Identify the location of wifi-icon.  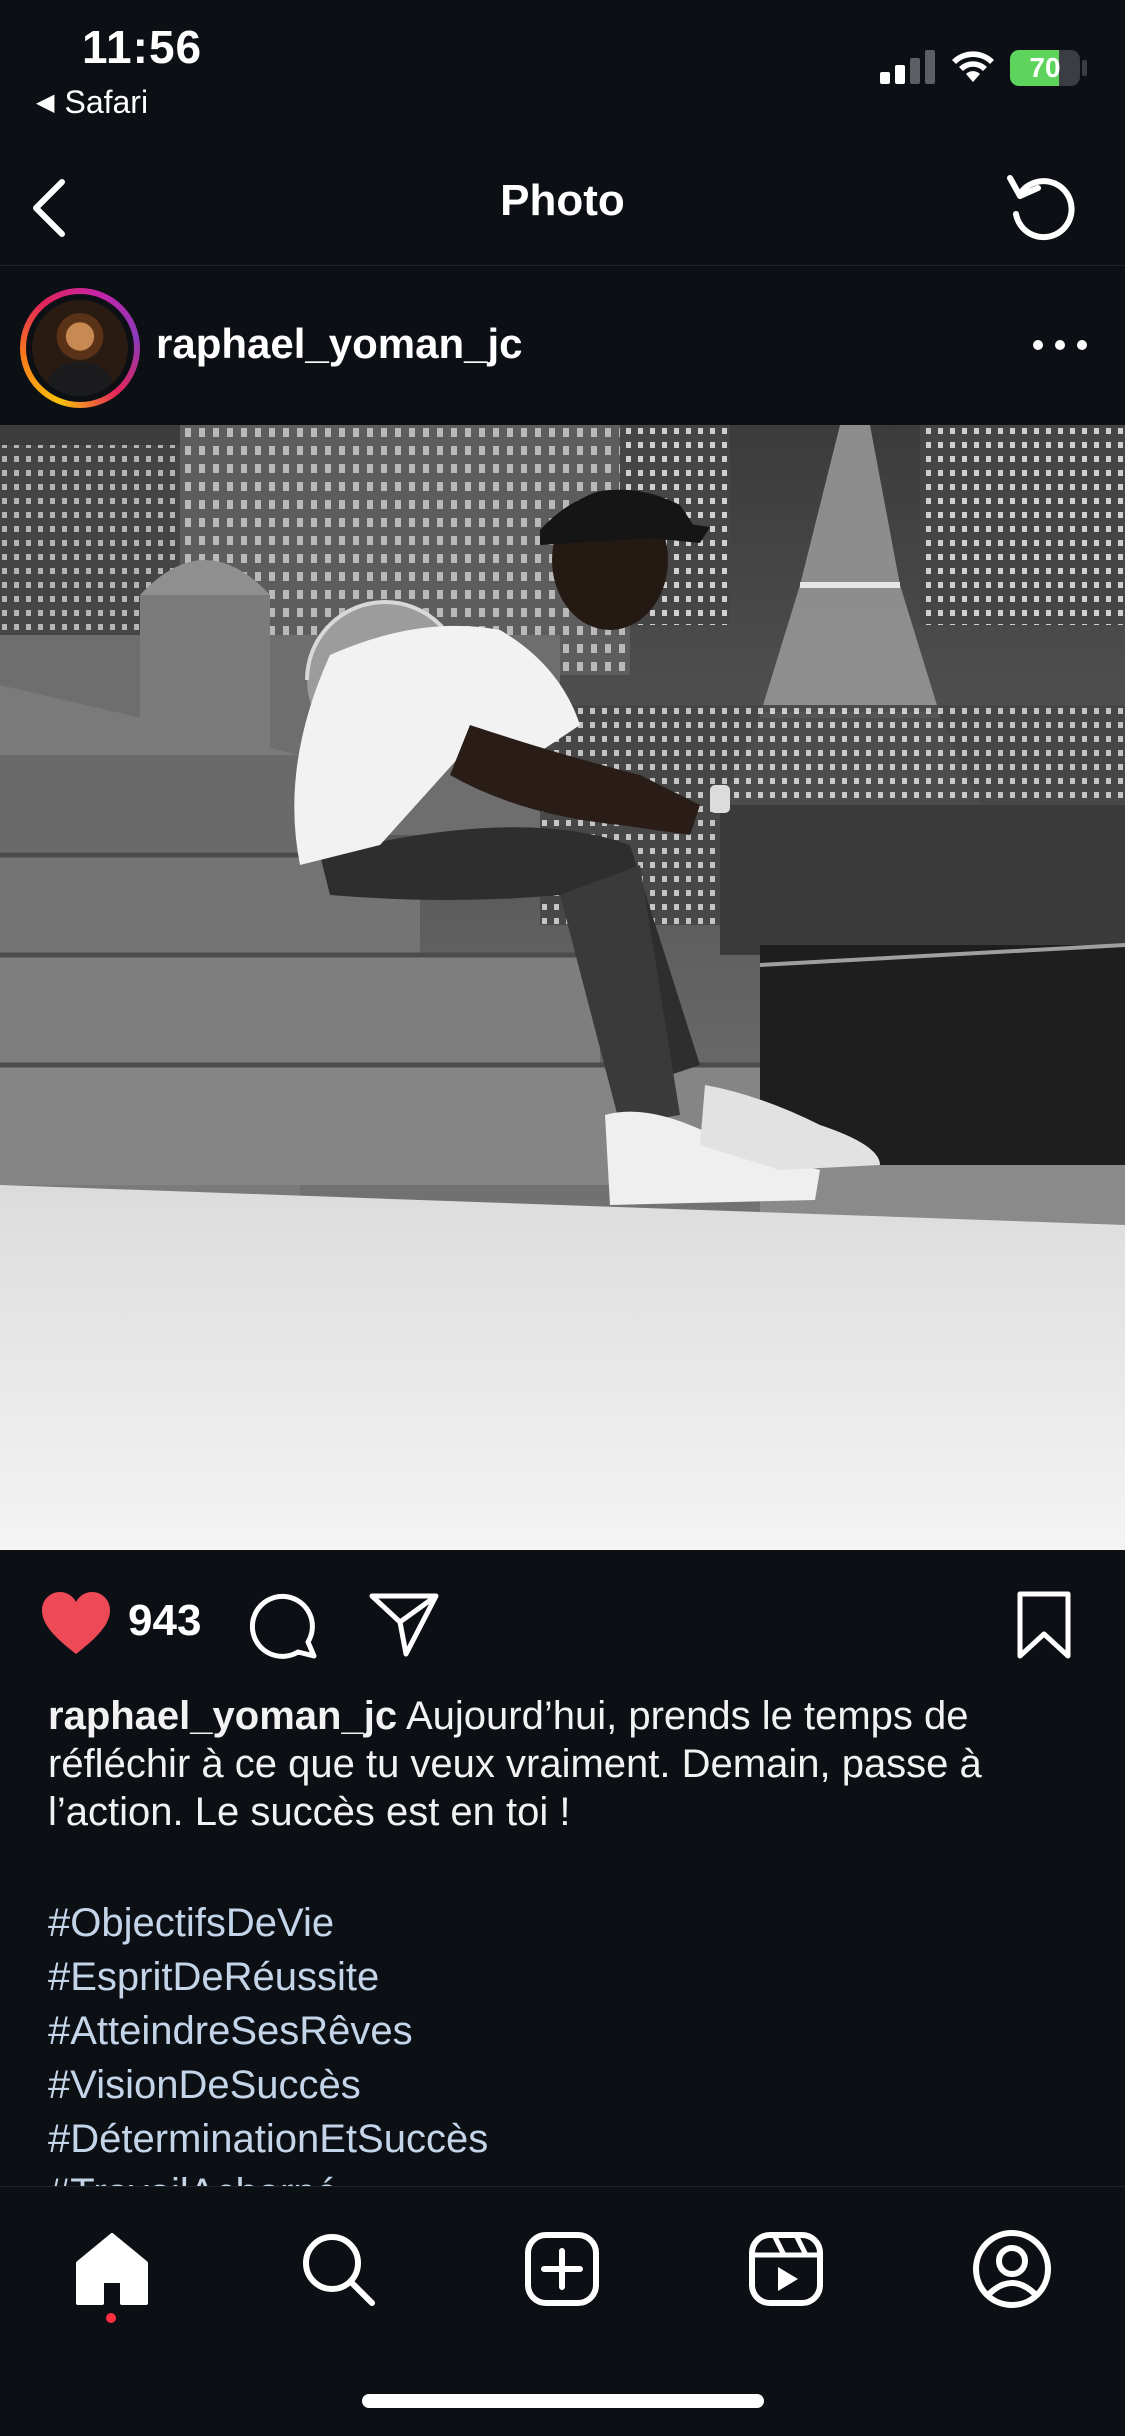
(973, 66).